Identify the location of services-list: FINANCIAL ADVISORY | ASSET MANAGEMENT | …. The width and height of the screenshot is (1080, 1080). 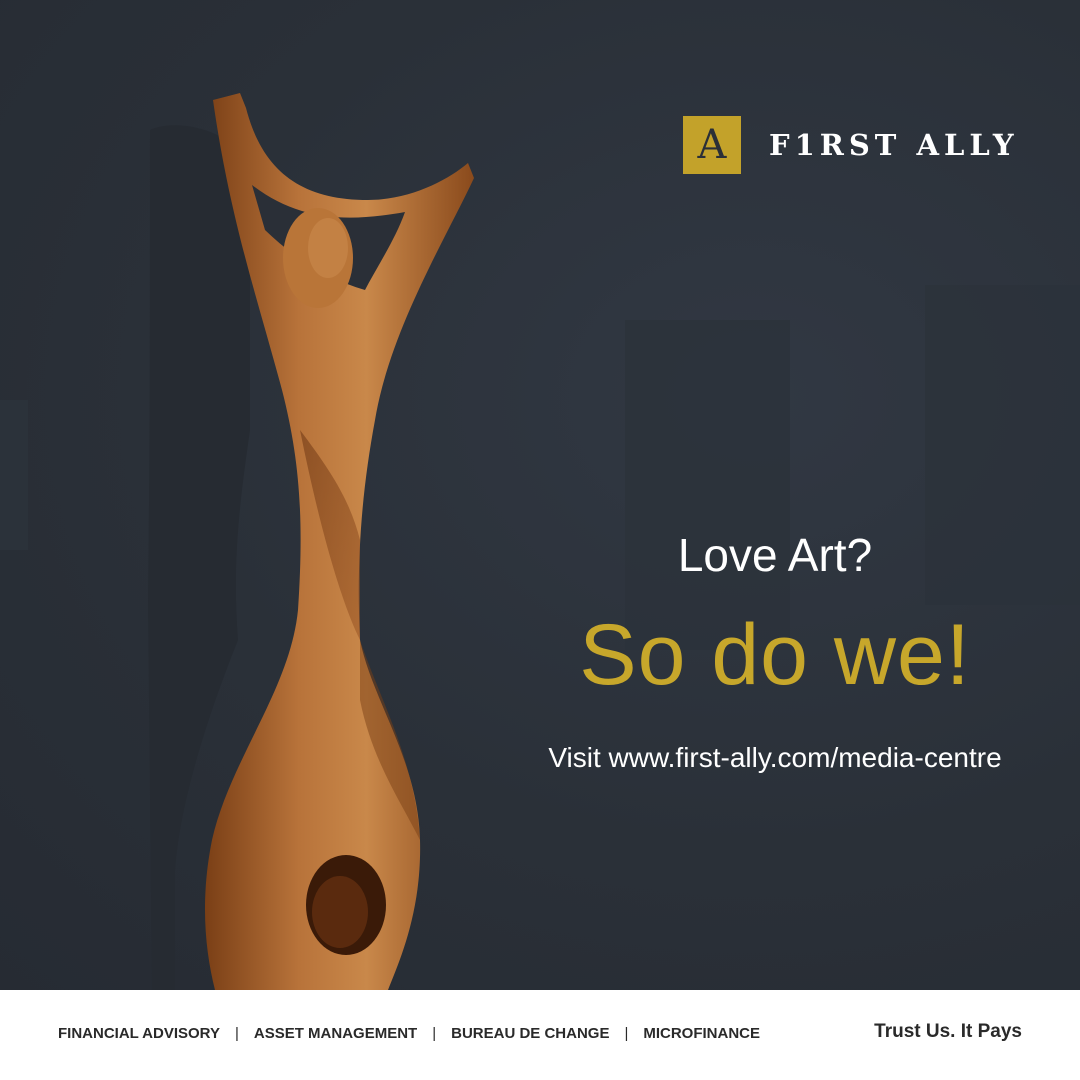
(409, 1033).